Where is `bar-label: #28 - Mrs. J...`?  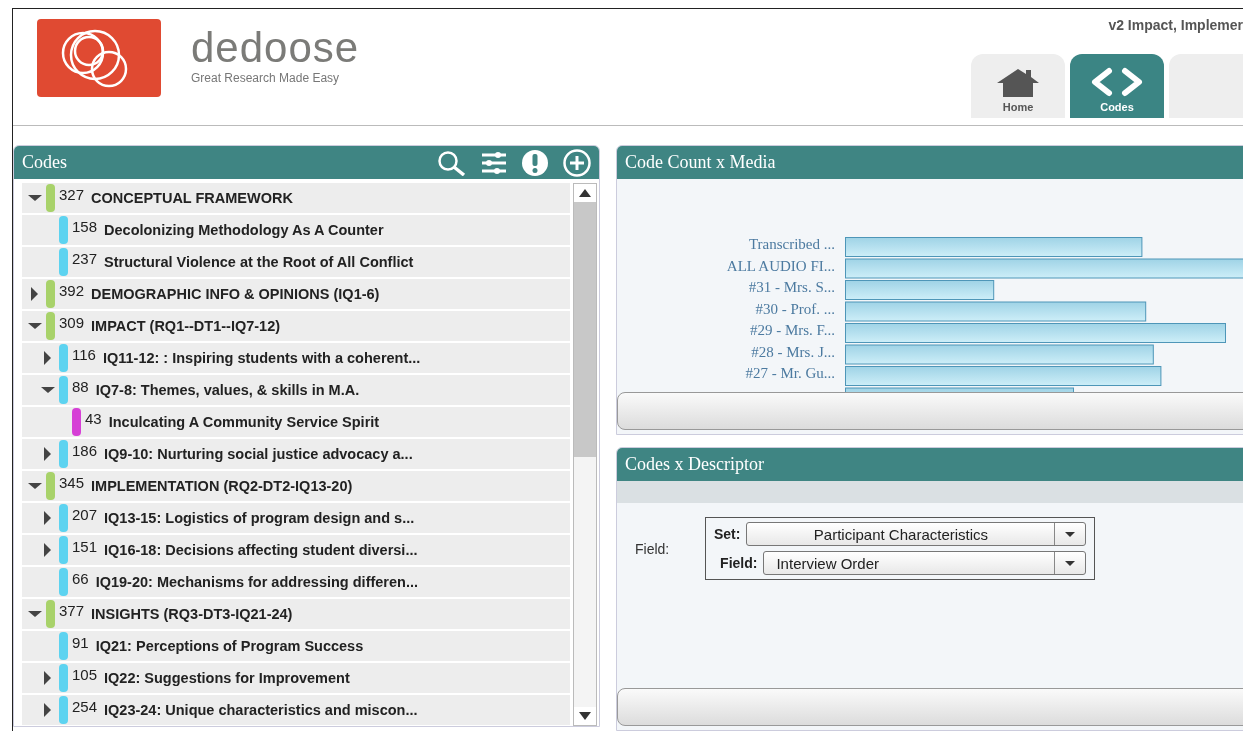
bar-label: #28 - Mrs. J... is located at coordinates (793, 352).